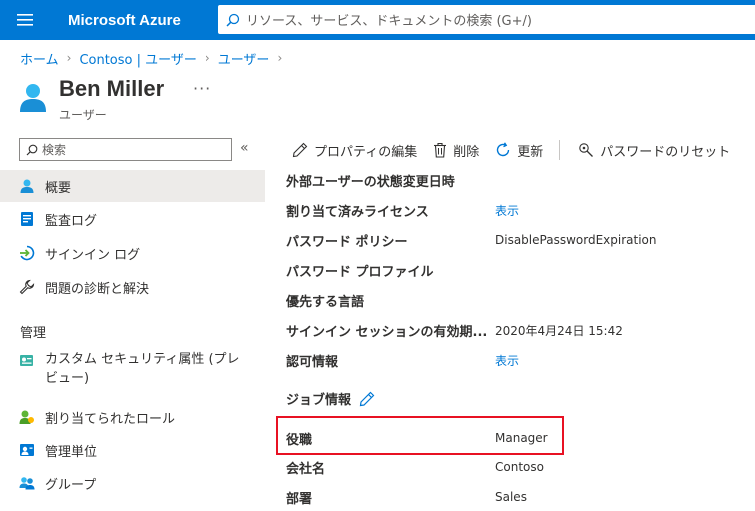 This screenshot has height=511, width=755. I want to click on more-options-icon: ···, so click(202, 88).